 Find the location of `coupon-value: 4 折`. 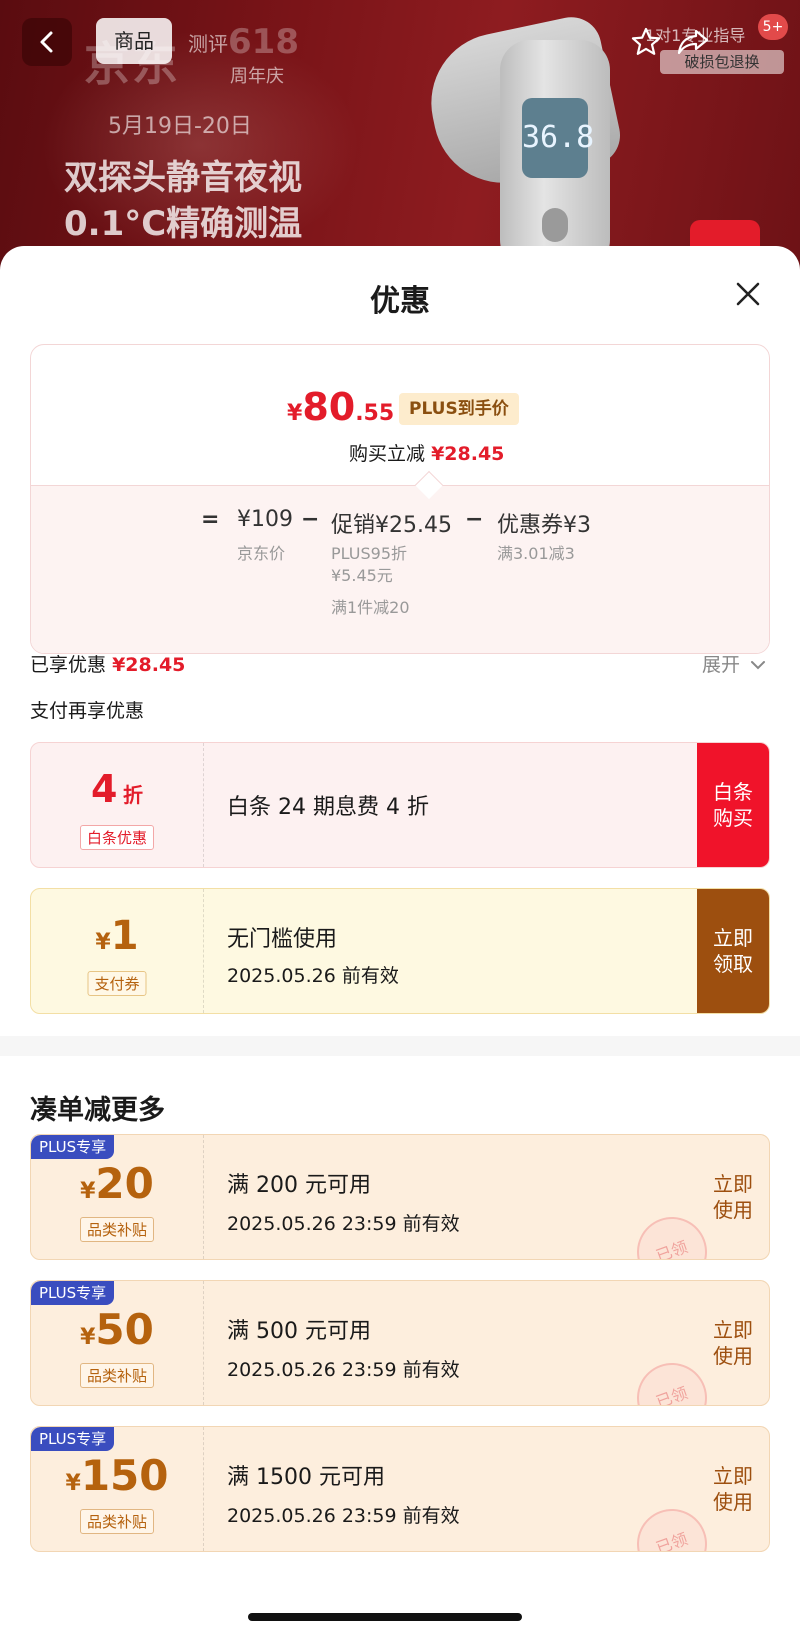

coupon-value: 4 折 is located at coordinates (117, 789).